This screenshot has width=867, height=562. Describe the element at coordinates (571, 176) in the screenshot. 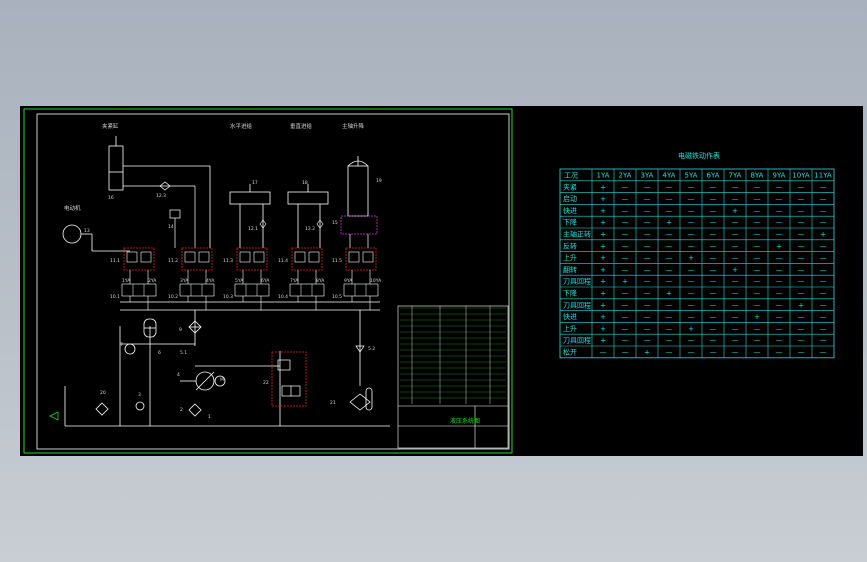

I see `table-header-cell: 工况` at that location.